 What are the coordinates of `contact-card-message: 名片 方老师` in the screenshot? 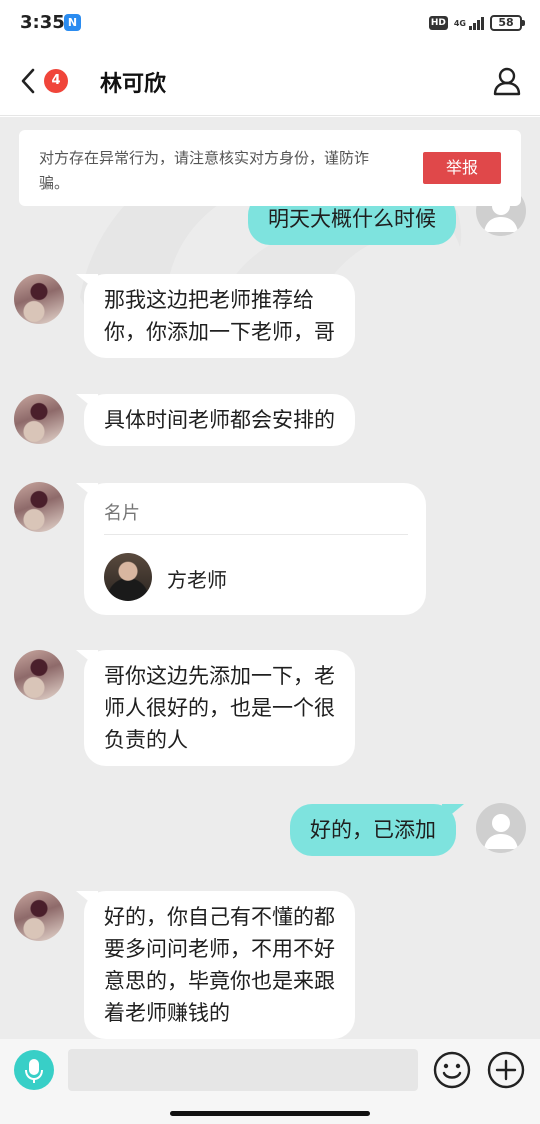 It's located at (255, 549).